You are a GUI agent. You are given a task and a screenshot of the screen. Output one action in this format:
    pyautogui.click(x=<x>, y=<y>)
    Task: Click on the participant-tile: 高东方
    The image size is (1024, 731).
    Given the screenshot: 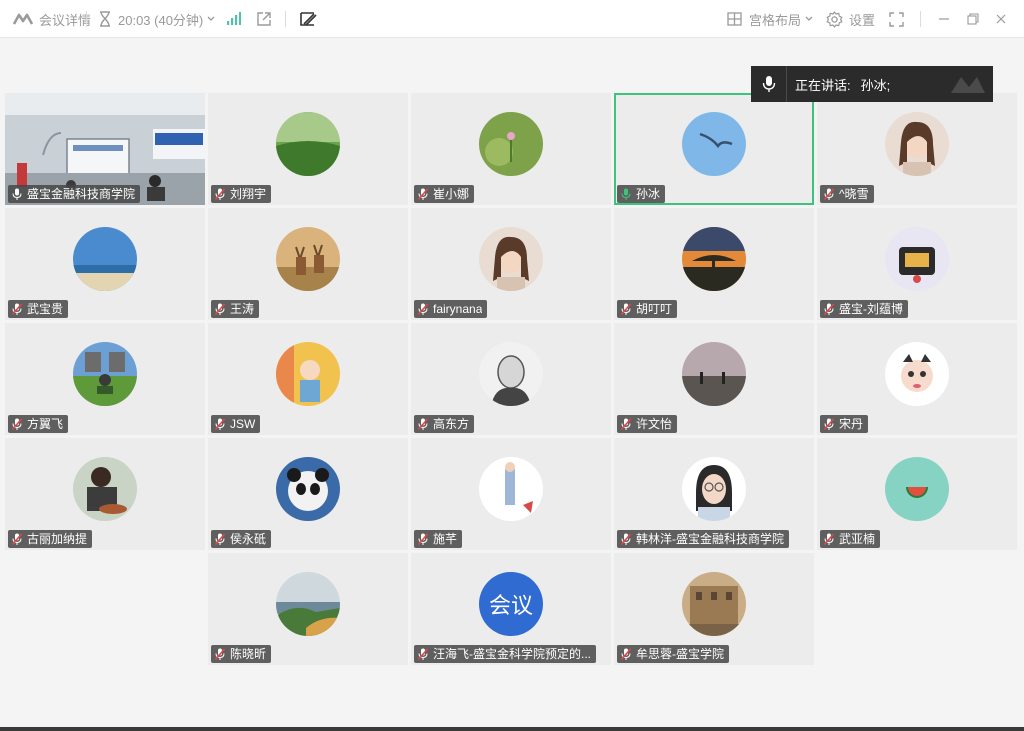 What is the action you would take?
    pyautogui.click(x=511, y=379)
    